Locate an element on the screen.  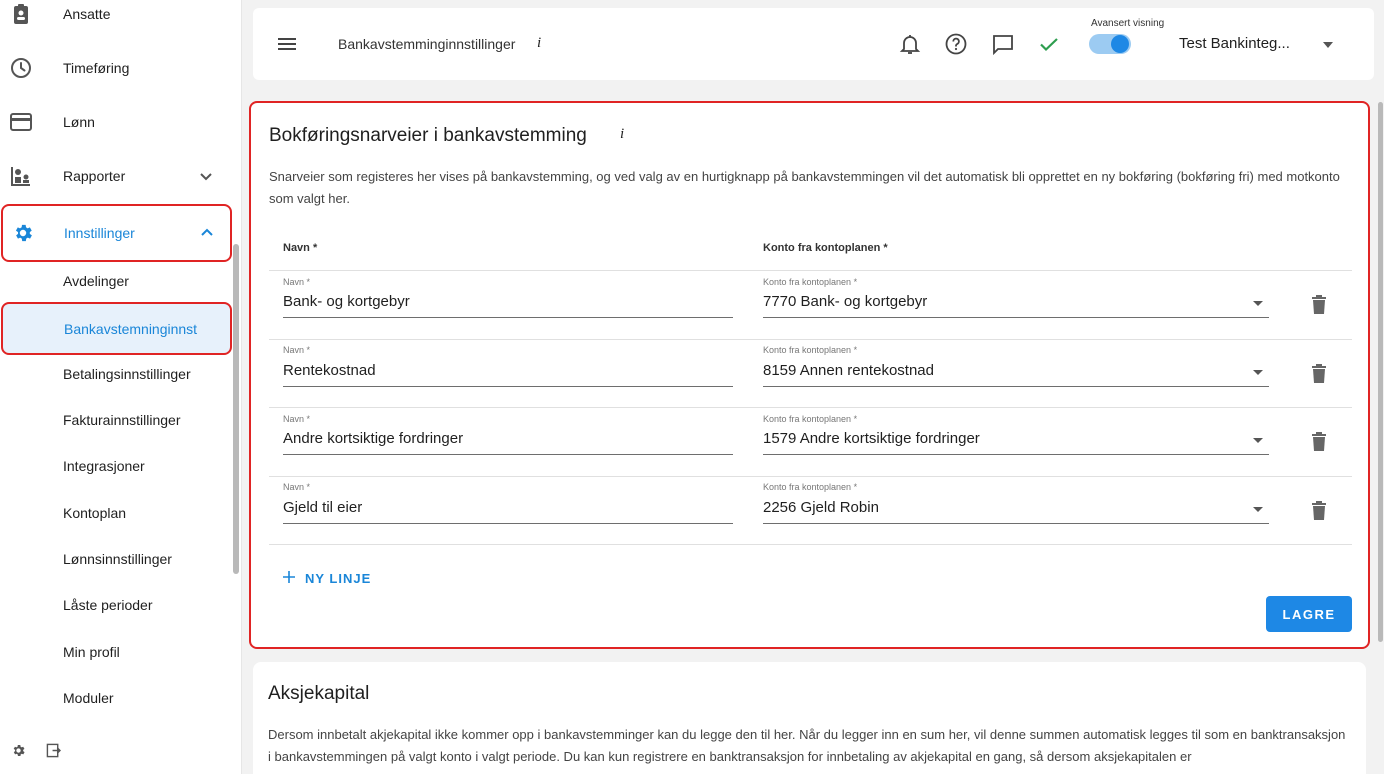
sidebar-subitem-integrasjoner: Integrasjoner is located at coordinates (116, 466).